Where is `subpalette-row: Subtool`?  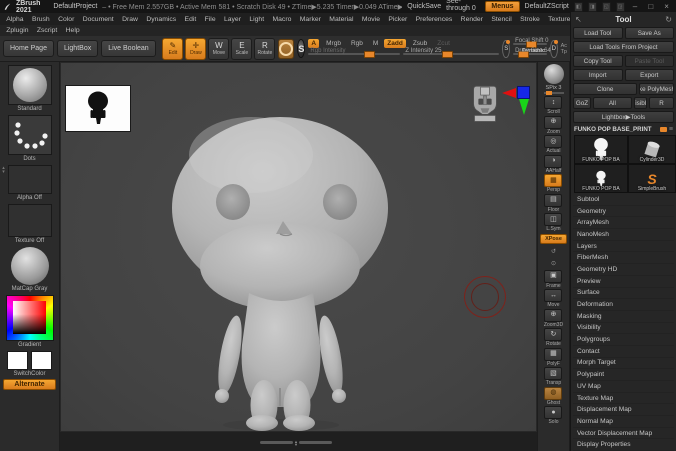 subpalette-row: Subtool is located at coordinates (623, 200).